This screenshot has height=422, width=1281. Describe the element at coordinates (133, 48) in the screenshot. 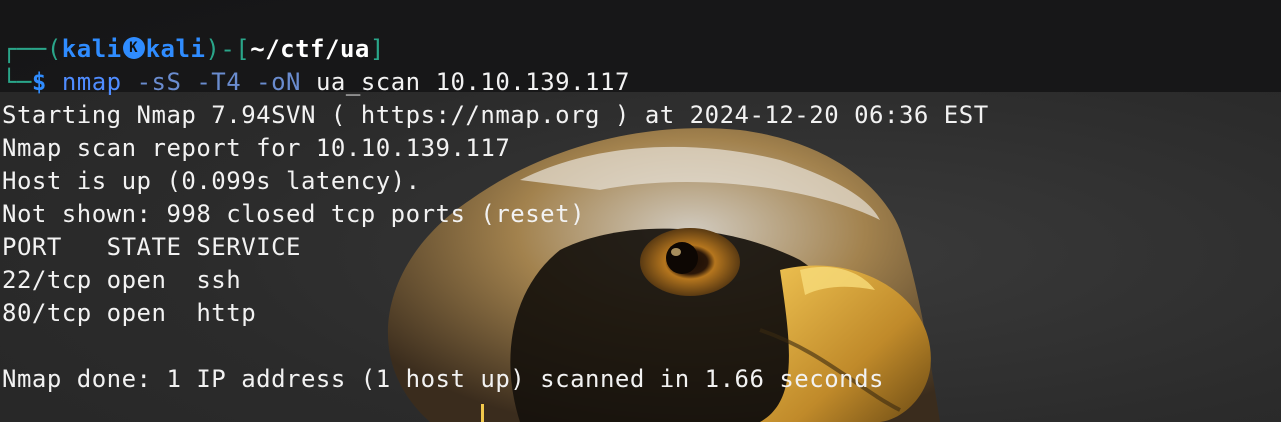

I see `kali-dragon-icon: K` at that location.